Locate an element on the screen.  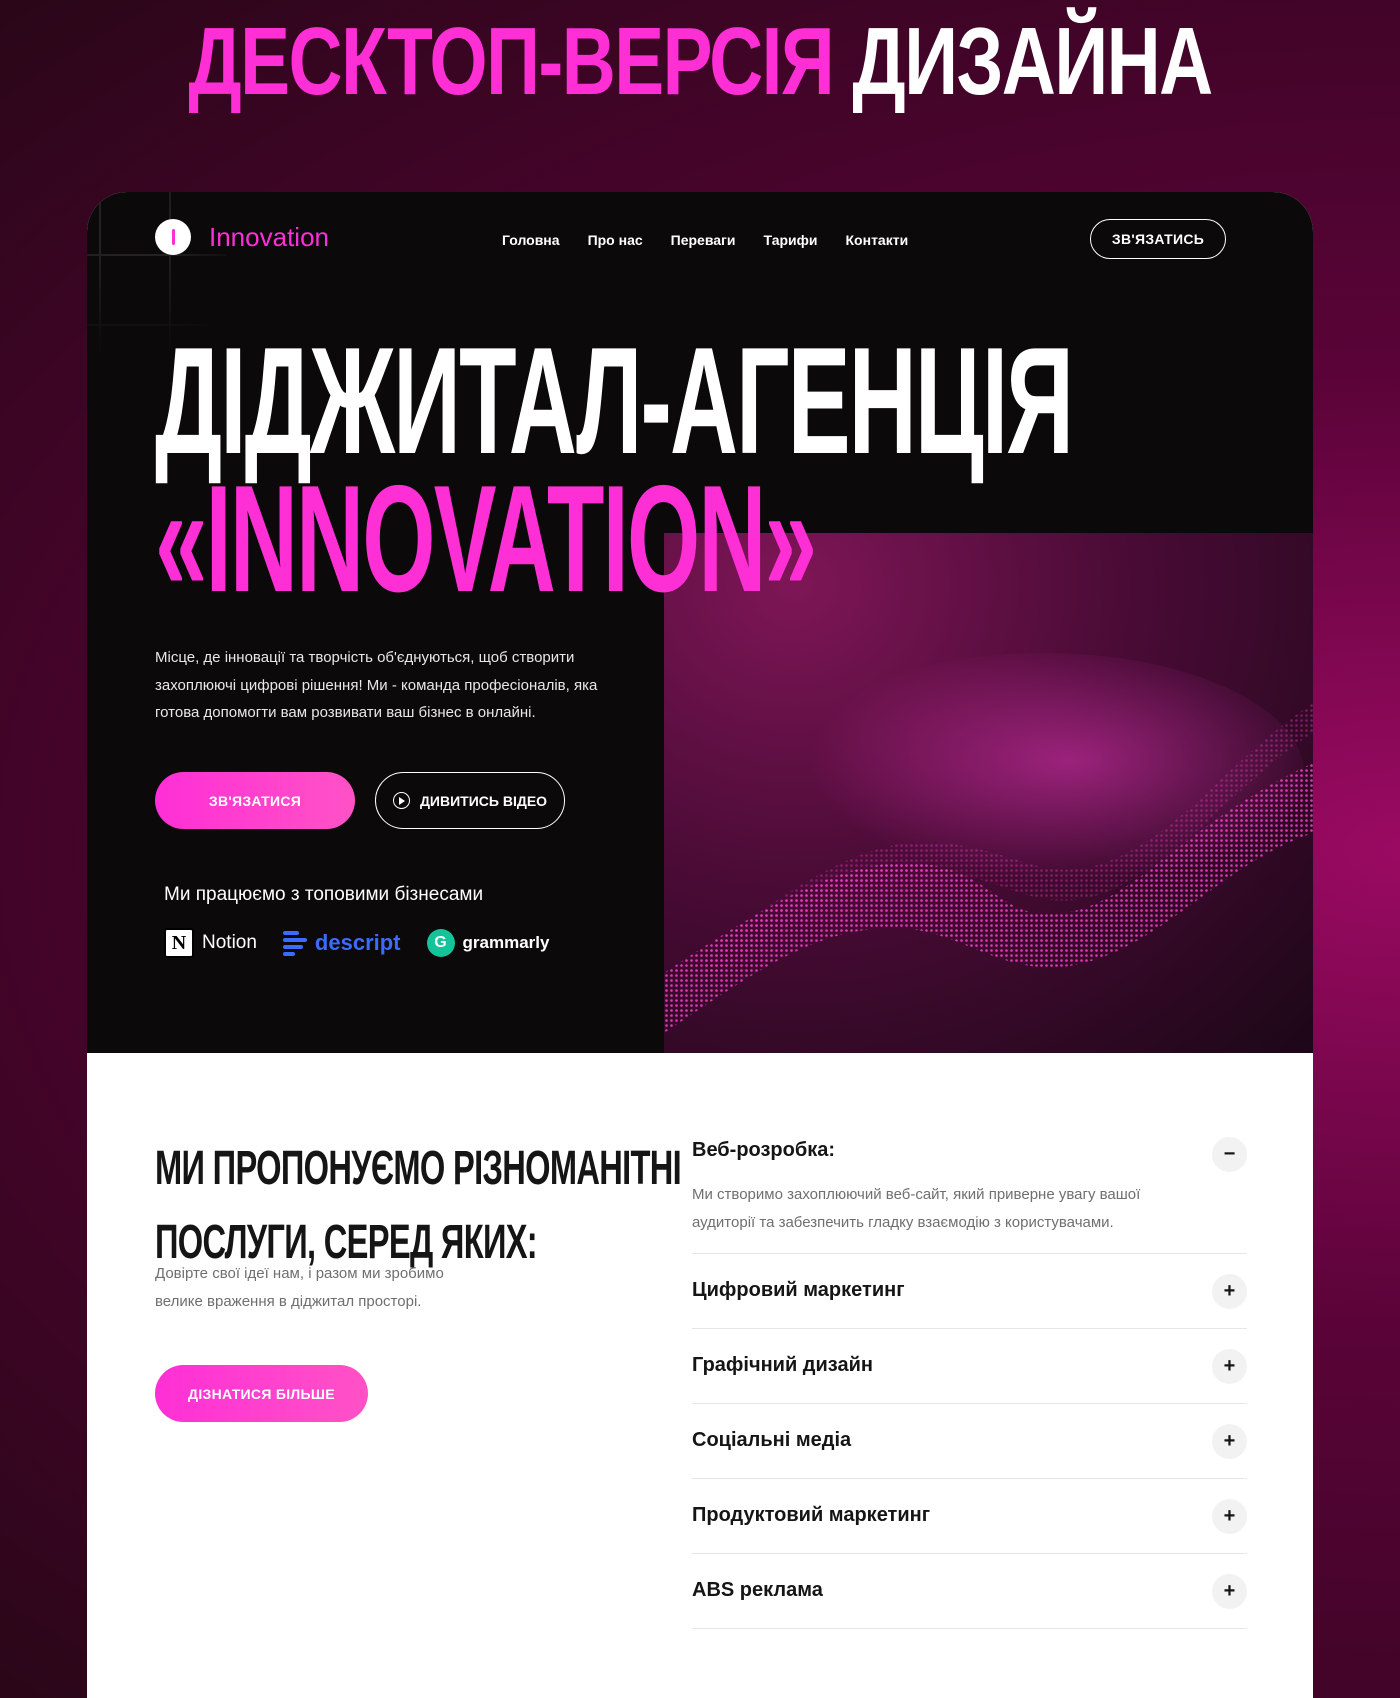
accordion-item-title: Цифровий маркетинг is located at coordinates (798, 1290).